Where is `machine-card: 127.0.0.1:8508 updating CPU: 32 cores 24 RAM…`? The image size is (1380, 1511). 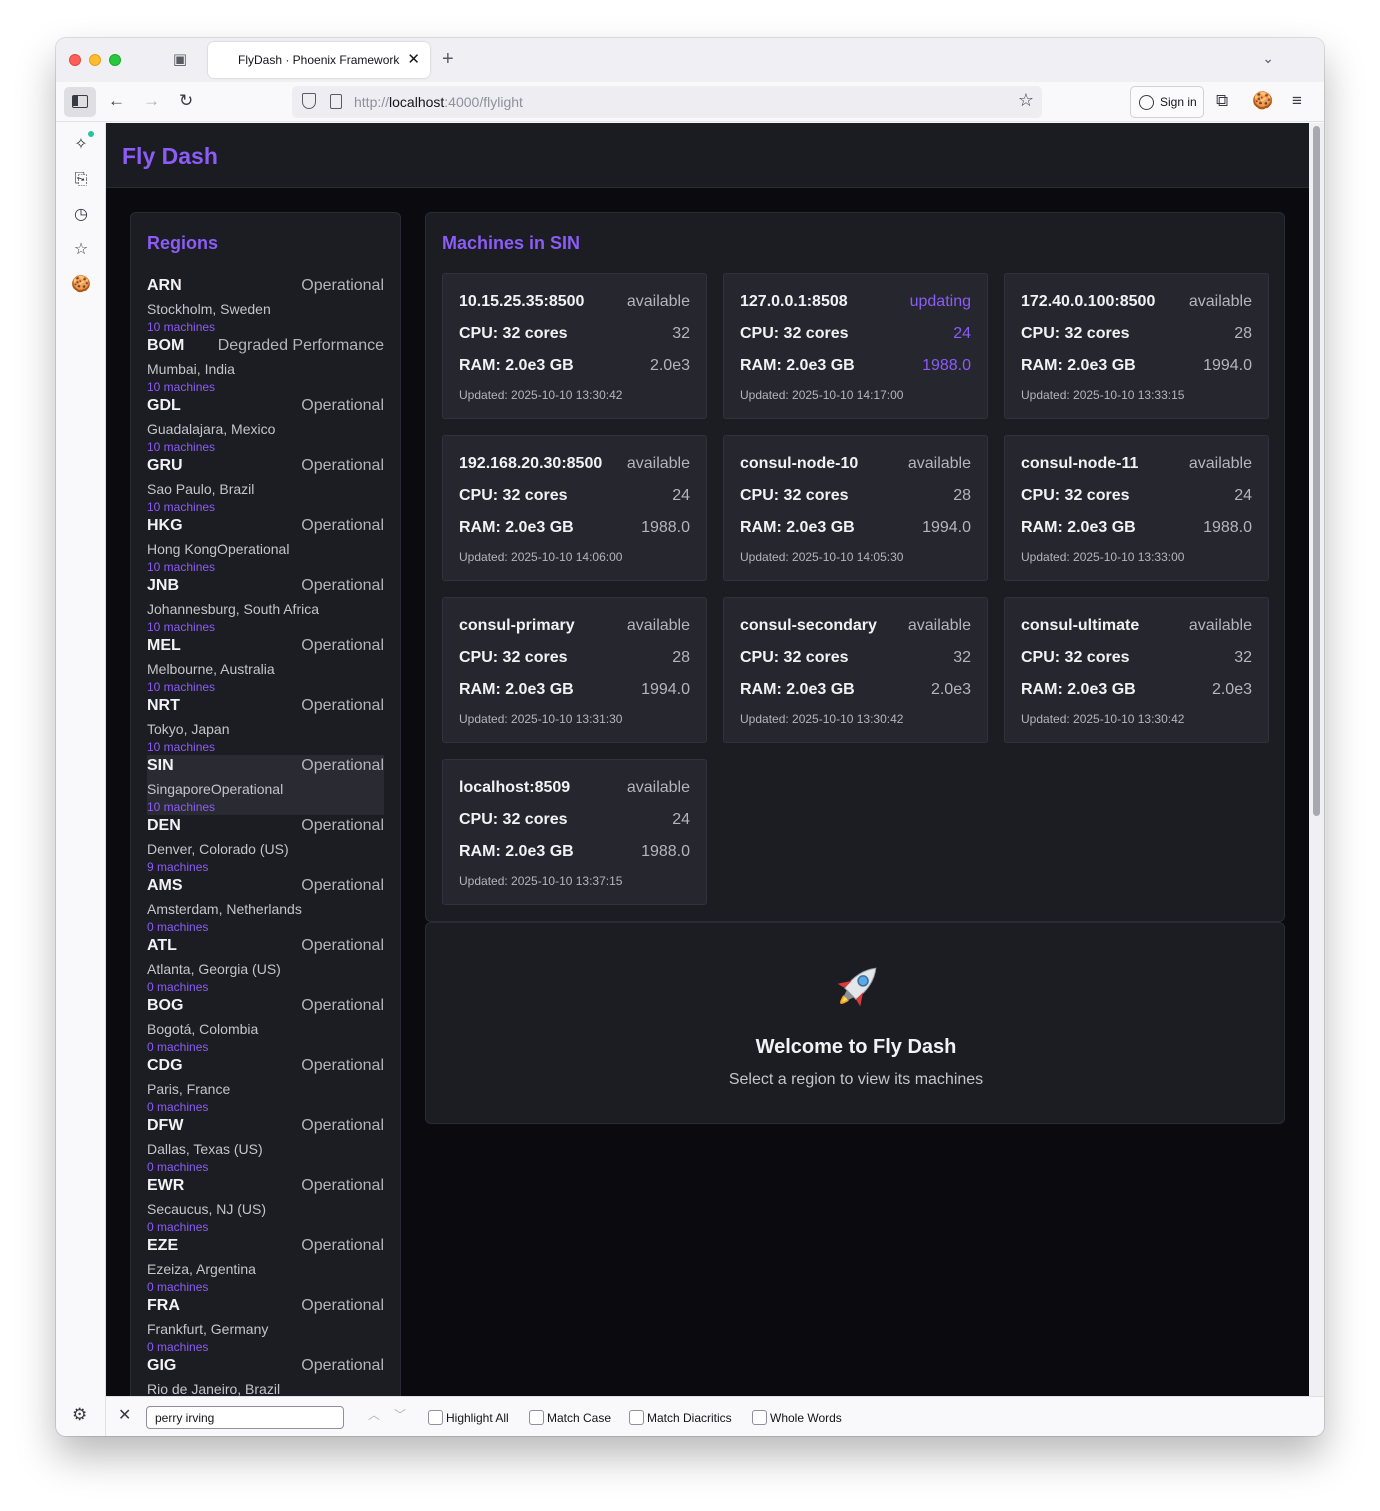 machine-card: 127.0.0.1:8508 updating CPU: 32 cores 24 RAM… is located at coordinates (855, 346).